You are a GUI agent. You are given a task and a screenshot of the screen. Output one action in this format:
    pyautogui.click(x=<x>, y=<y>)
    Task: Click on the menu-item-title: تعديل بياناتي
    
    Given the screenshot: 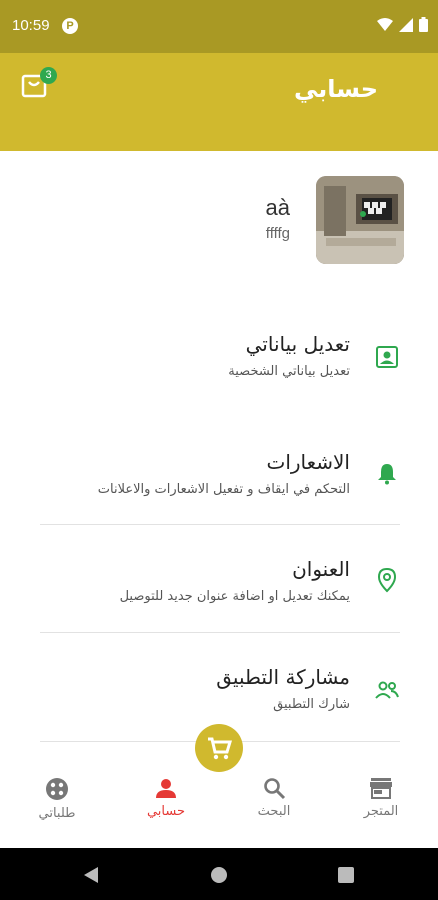 What is the action you would take?
    pyautogui.click(x=297, y=344)
    